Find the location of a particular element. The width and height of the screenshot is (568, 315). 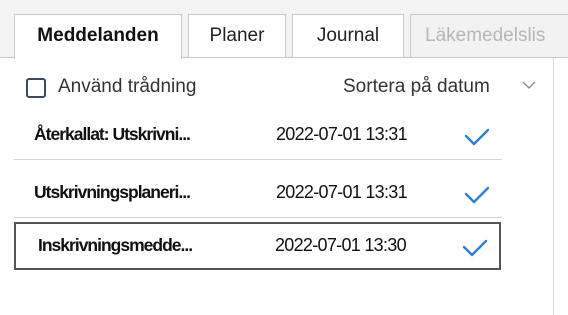

tab-lakemedelslista: Läkemedelslis is located at coordinates (489, 36).